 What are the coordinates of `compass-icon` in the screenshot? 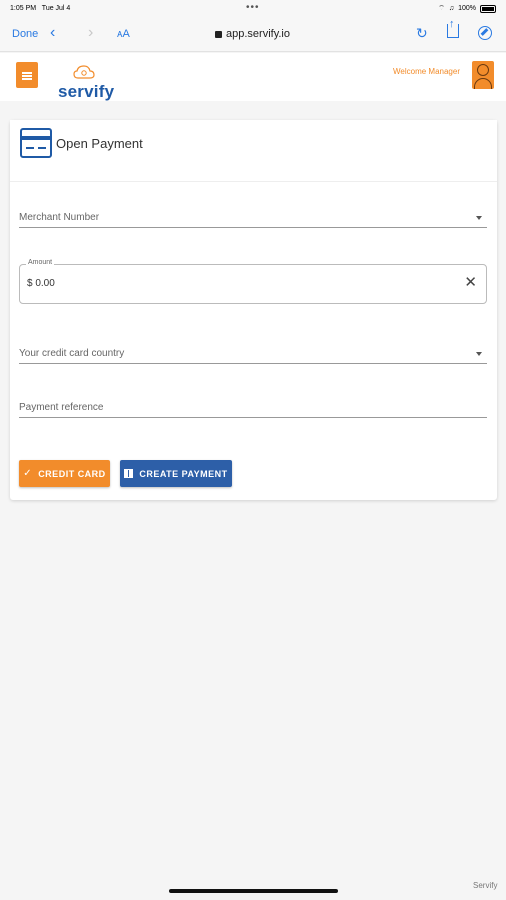 It's located at (485, 33).